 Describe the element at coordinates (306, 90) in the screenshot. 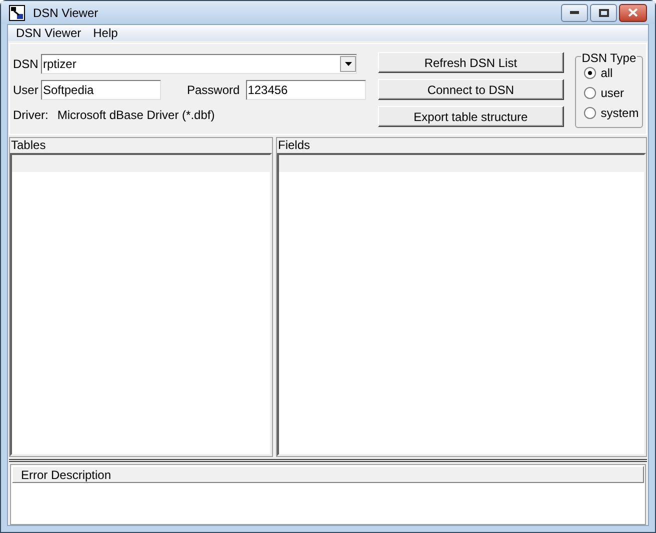

I see `password-field: 123456` at that location.